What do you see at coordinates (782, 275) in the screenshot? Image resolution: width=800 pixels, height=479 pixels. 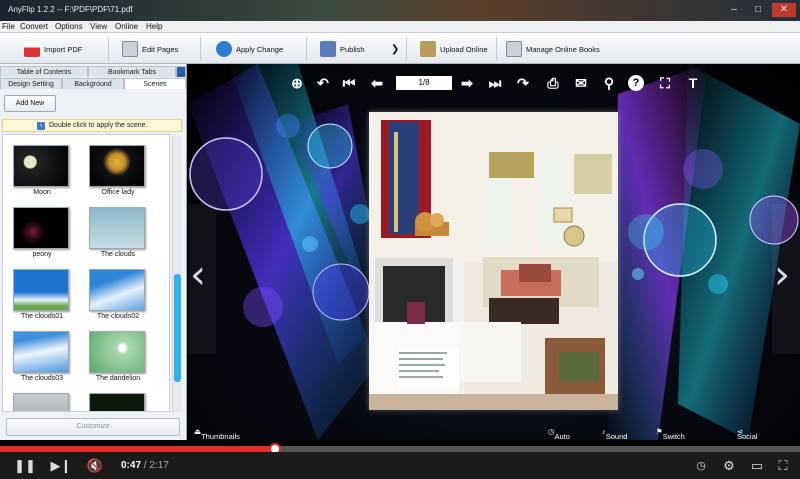 I see `chevron-right-icon: ›` at bounding box center [782, 275].